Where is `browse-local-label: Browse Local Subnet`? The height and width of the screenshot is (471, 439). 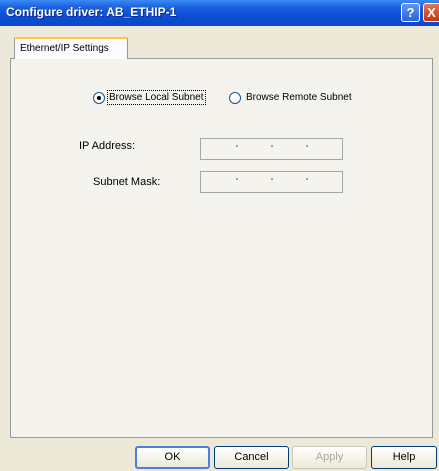
browse-local-label: Browse Local Subnet is located at coordinates (156, 97).